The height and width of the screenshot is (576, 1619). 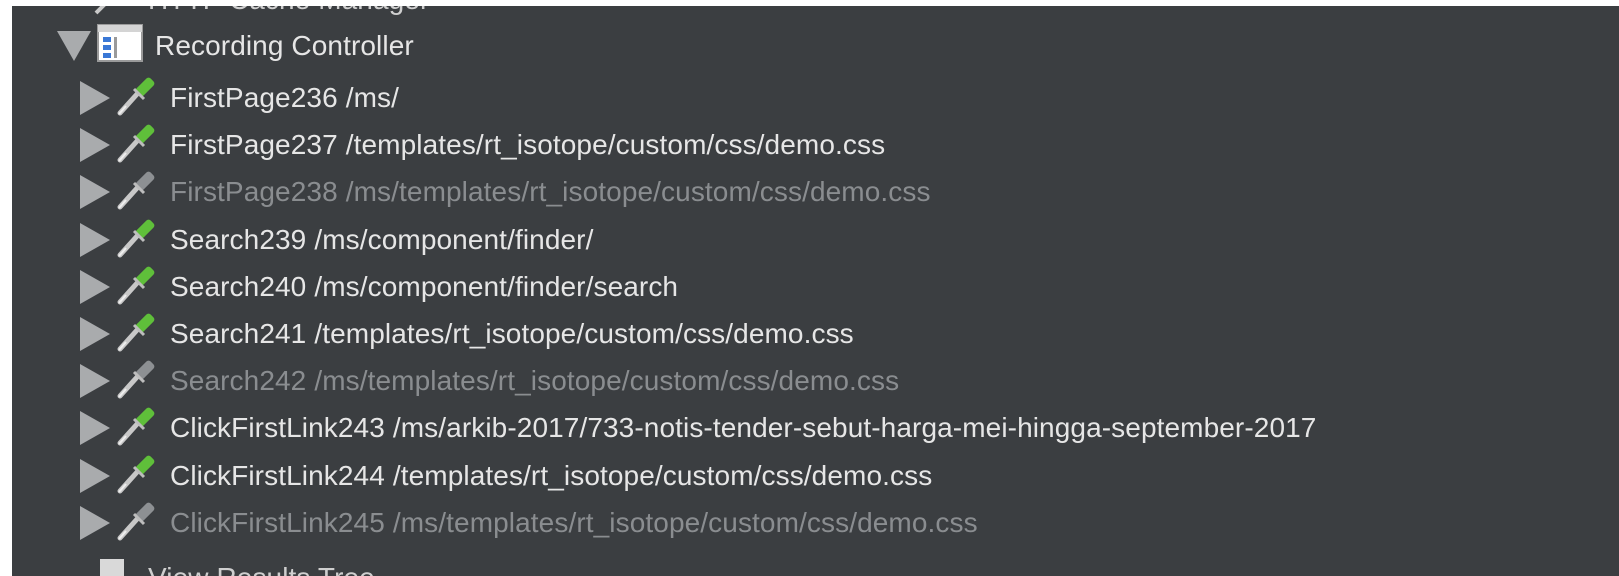 I want to click on sampler-label: FirstPage237, so click(x=254, y=144).